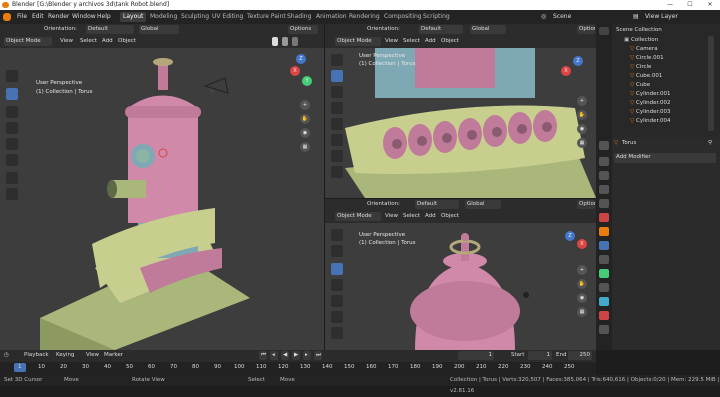 This screenshot has height=397, width=720. I want to click on modifier-tab-icon, so click(604, 245).